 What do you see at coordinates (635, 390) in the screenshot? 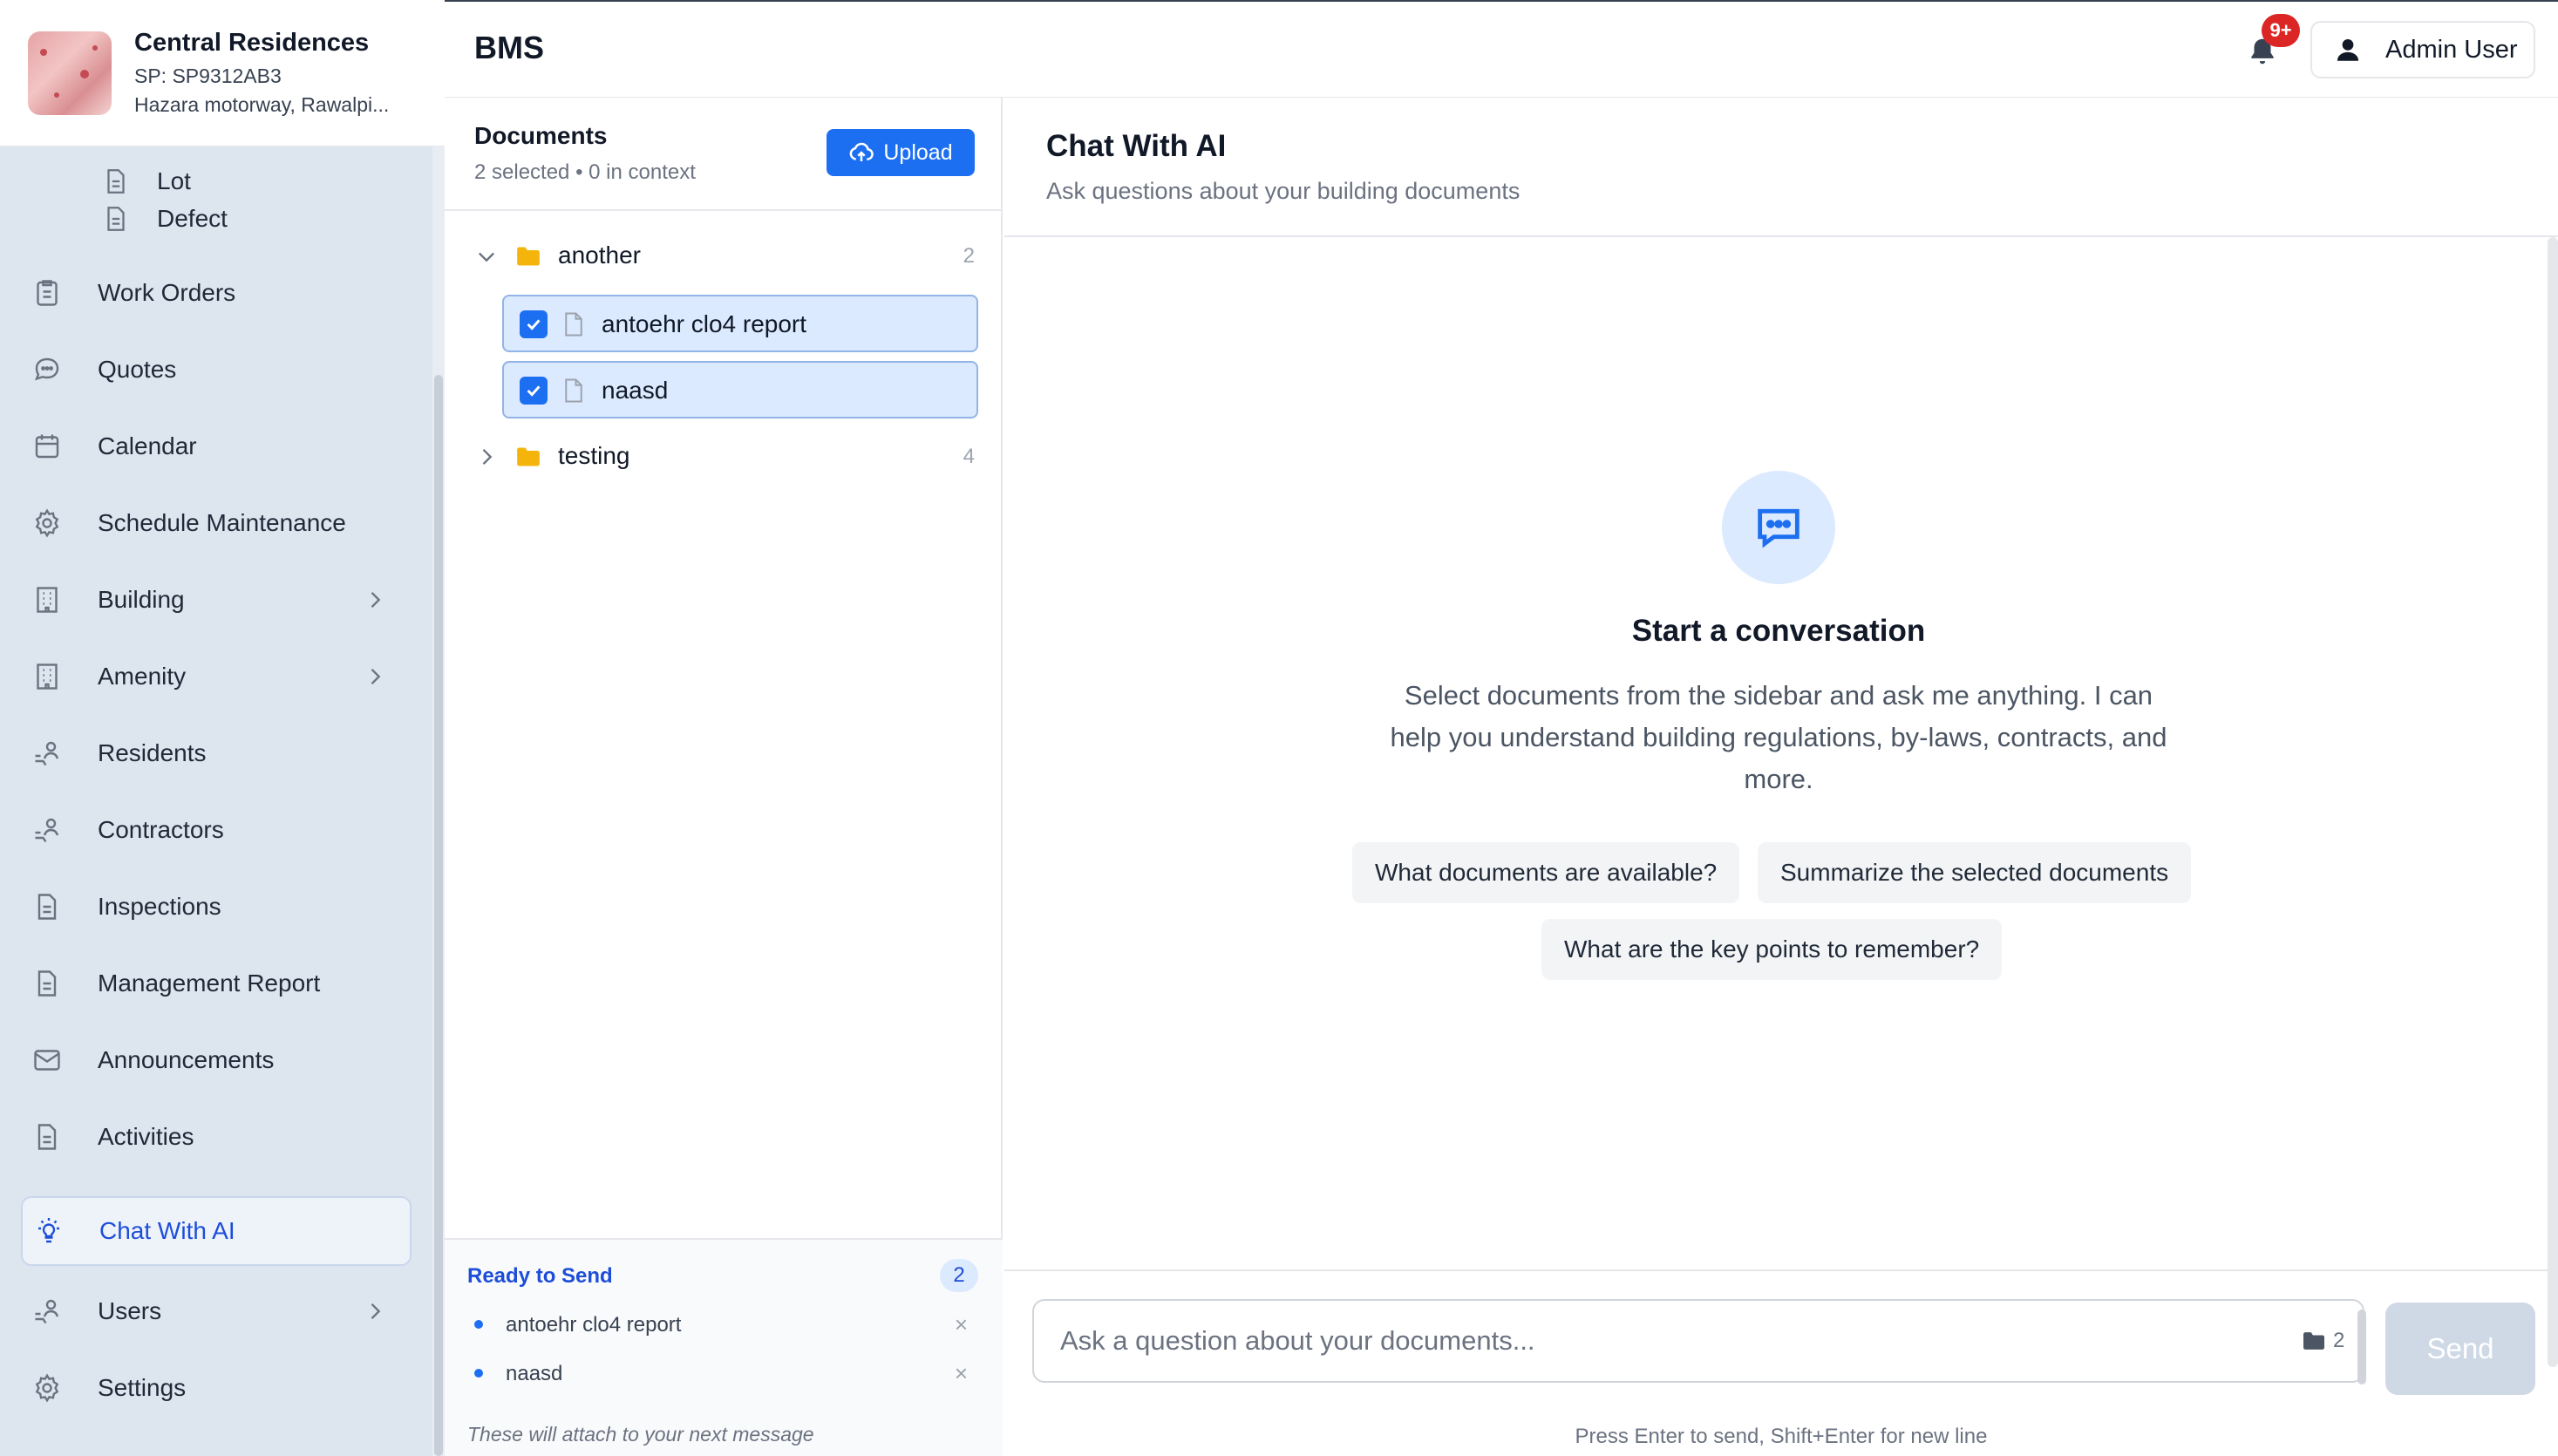
I see `file-name: naasd` at bounding box center [635, 390].